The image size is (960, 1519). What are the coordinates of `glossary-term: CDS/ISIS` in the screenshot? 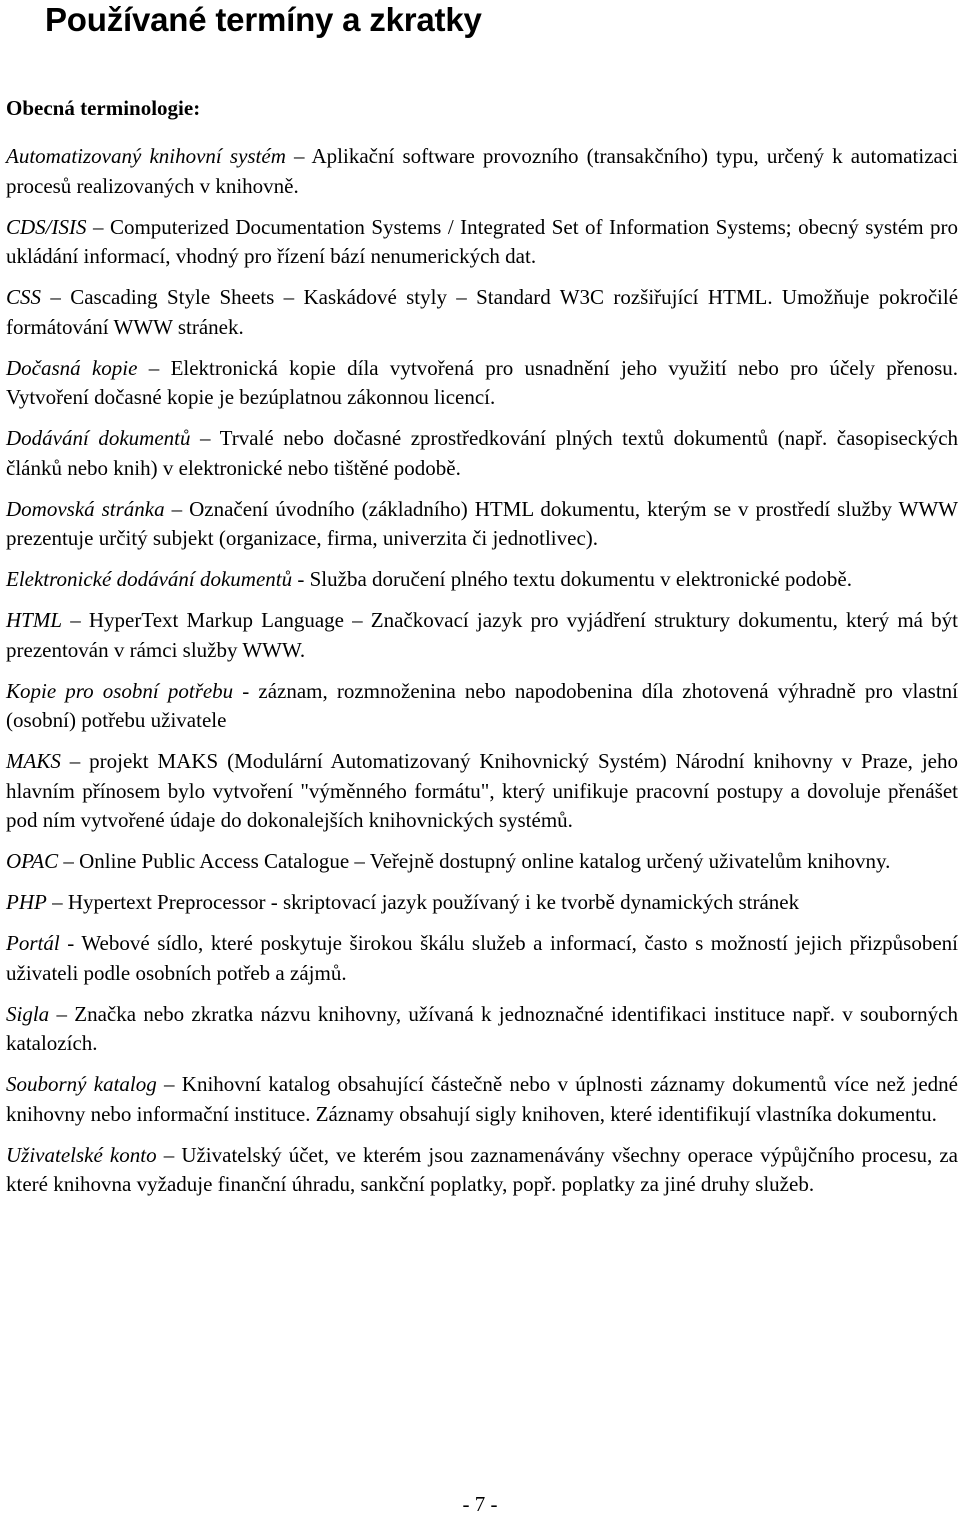 It's located at (46, 226).